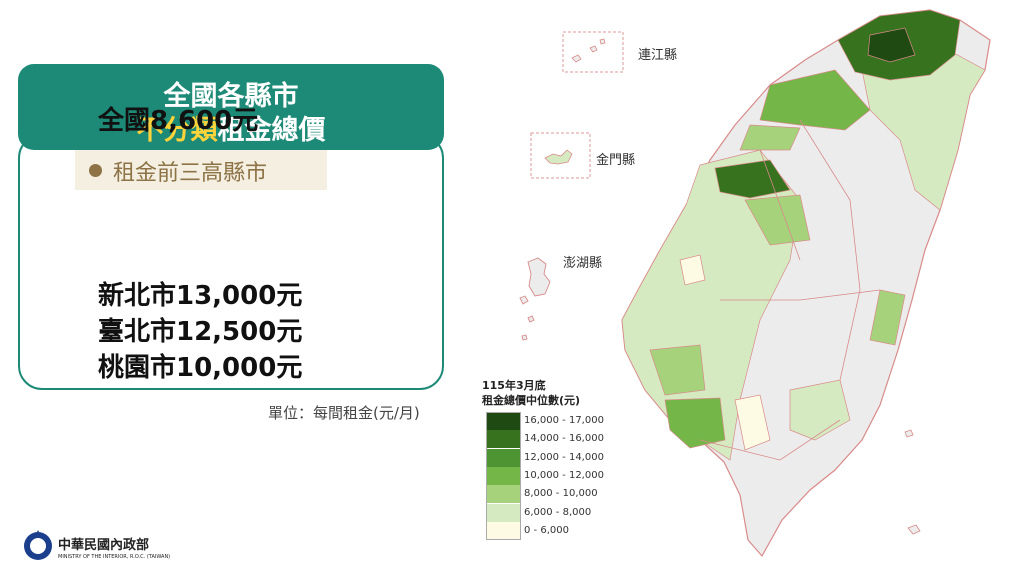 The width and height of the screenshot is (1024, 576). I want to click on legend-item: 10,000 - 12,000, so click(556, 475).